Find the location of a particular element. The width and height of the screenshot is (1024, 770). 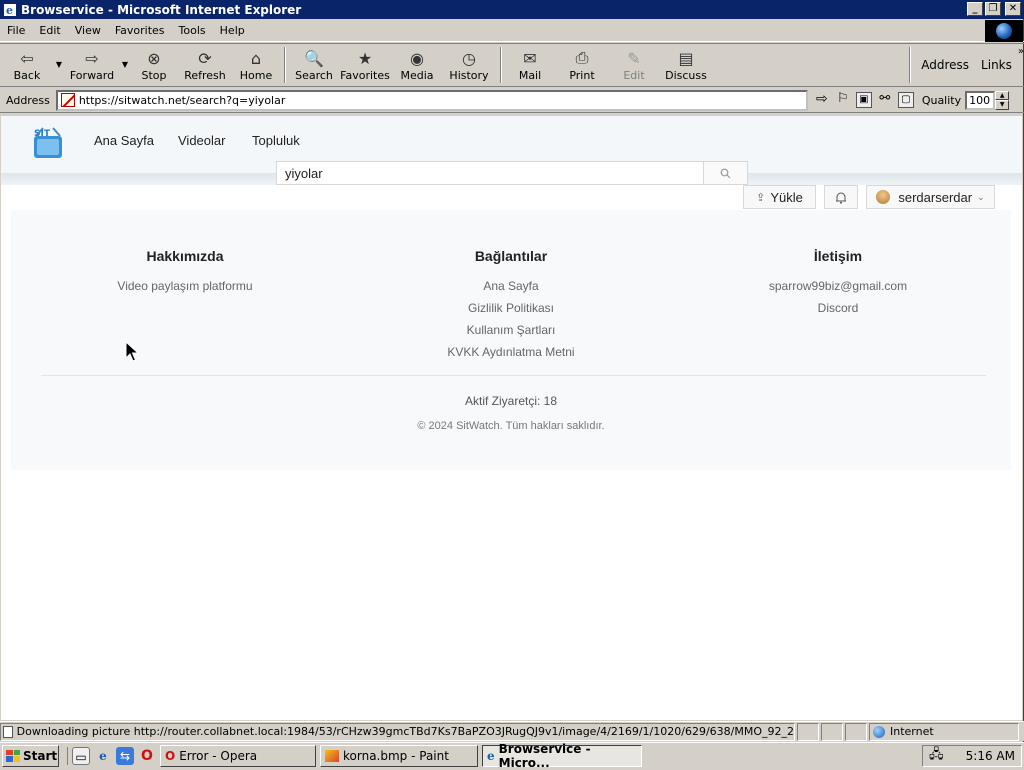

edit-button: ✎ Edit is located at coordinates (634, 65).